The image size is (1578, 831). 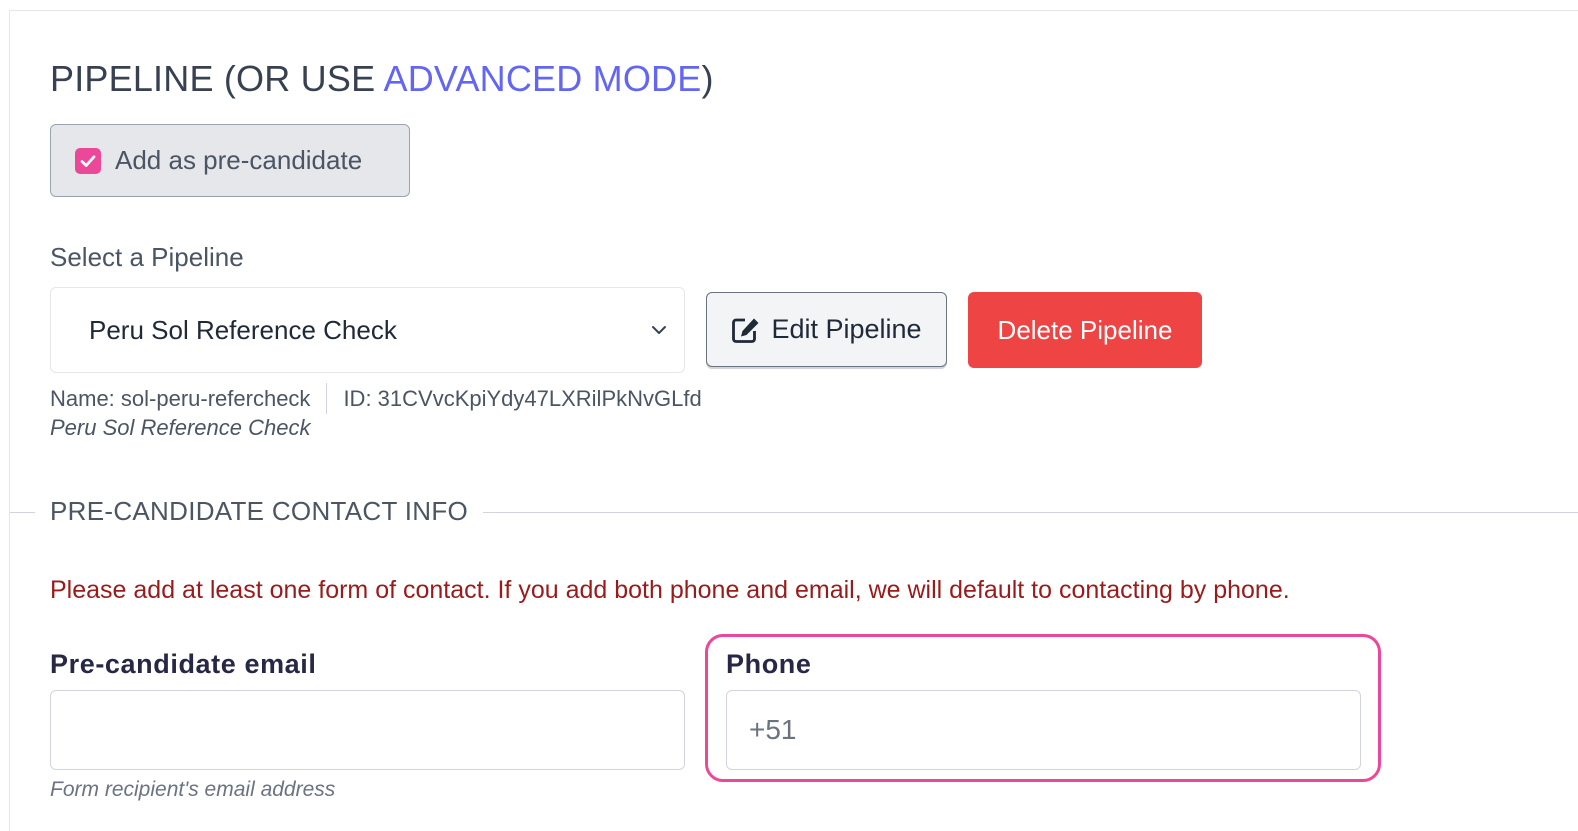 What do you see at coordinates (180, 427) in the screenshot?
I see `pipeline-description: Peru Sol Reference Check` at bounding box center [180, 427].